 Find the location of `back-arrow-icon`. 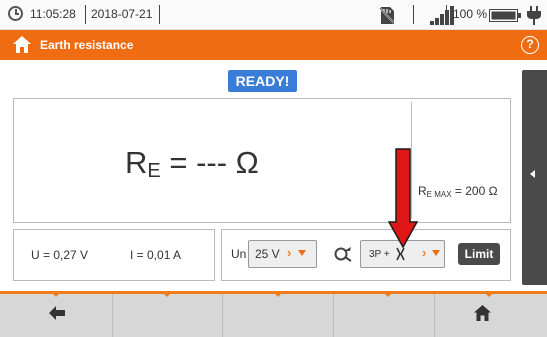

back-arrow-icon is located at coordinates (57, 313).